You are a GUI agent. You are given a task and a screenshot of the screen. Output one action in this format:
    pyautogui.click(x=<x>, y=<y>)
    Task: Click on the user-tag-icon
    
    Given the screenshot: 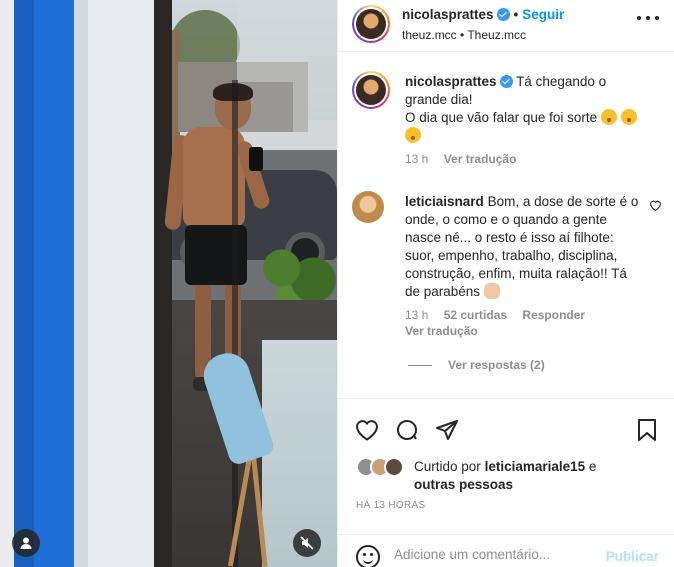 What is the action you would take?
    pyautogui.click(x=26, y=543)
    